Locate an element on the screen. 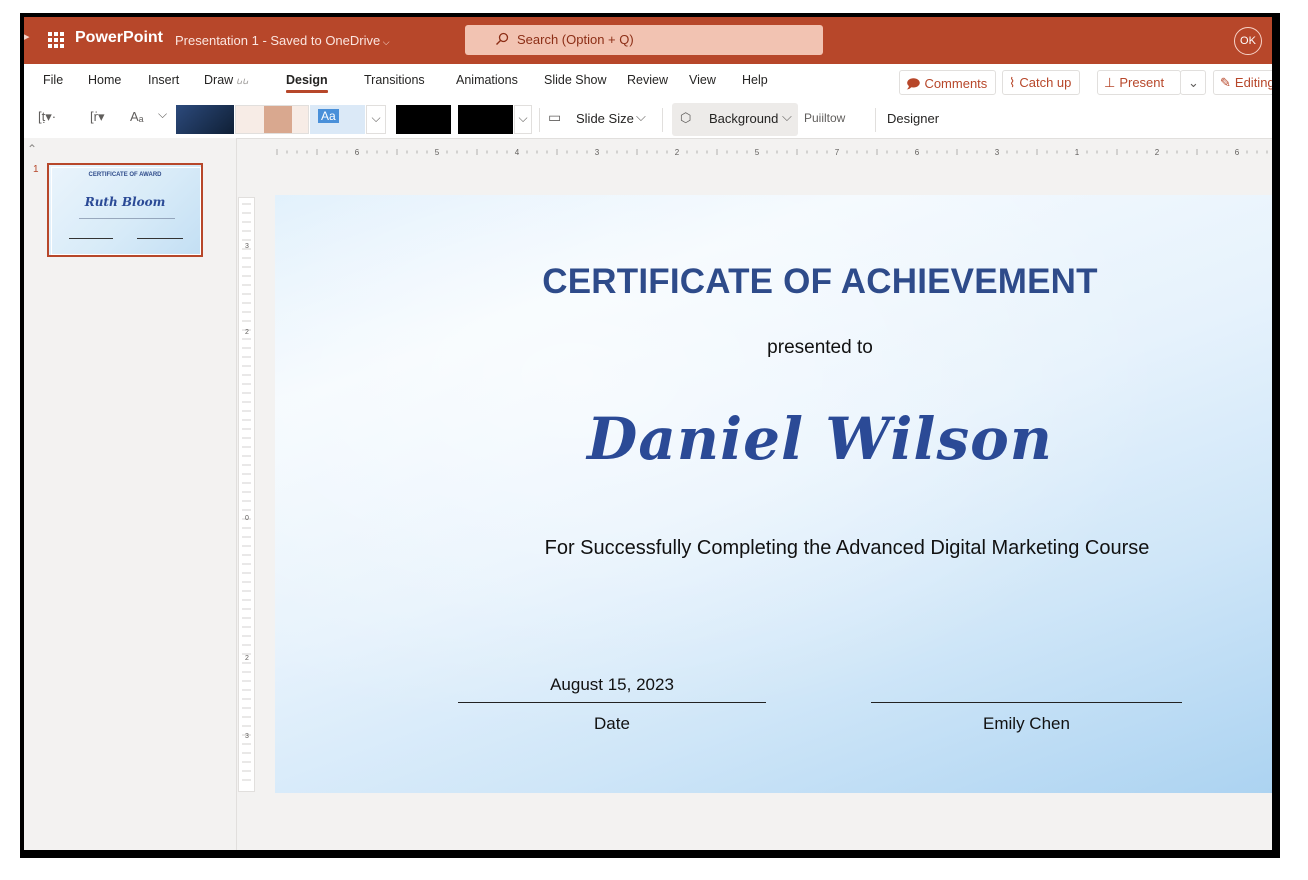 This screenshot has width=1308, height=880. tab-draw: Draw ꭎꭎ is located at coordinates (226, 80).